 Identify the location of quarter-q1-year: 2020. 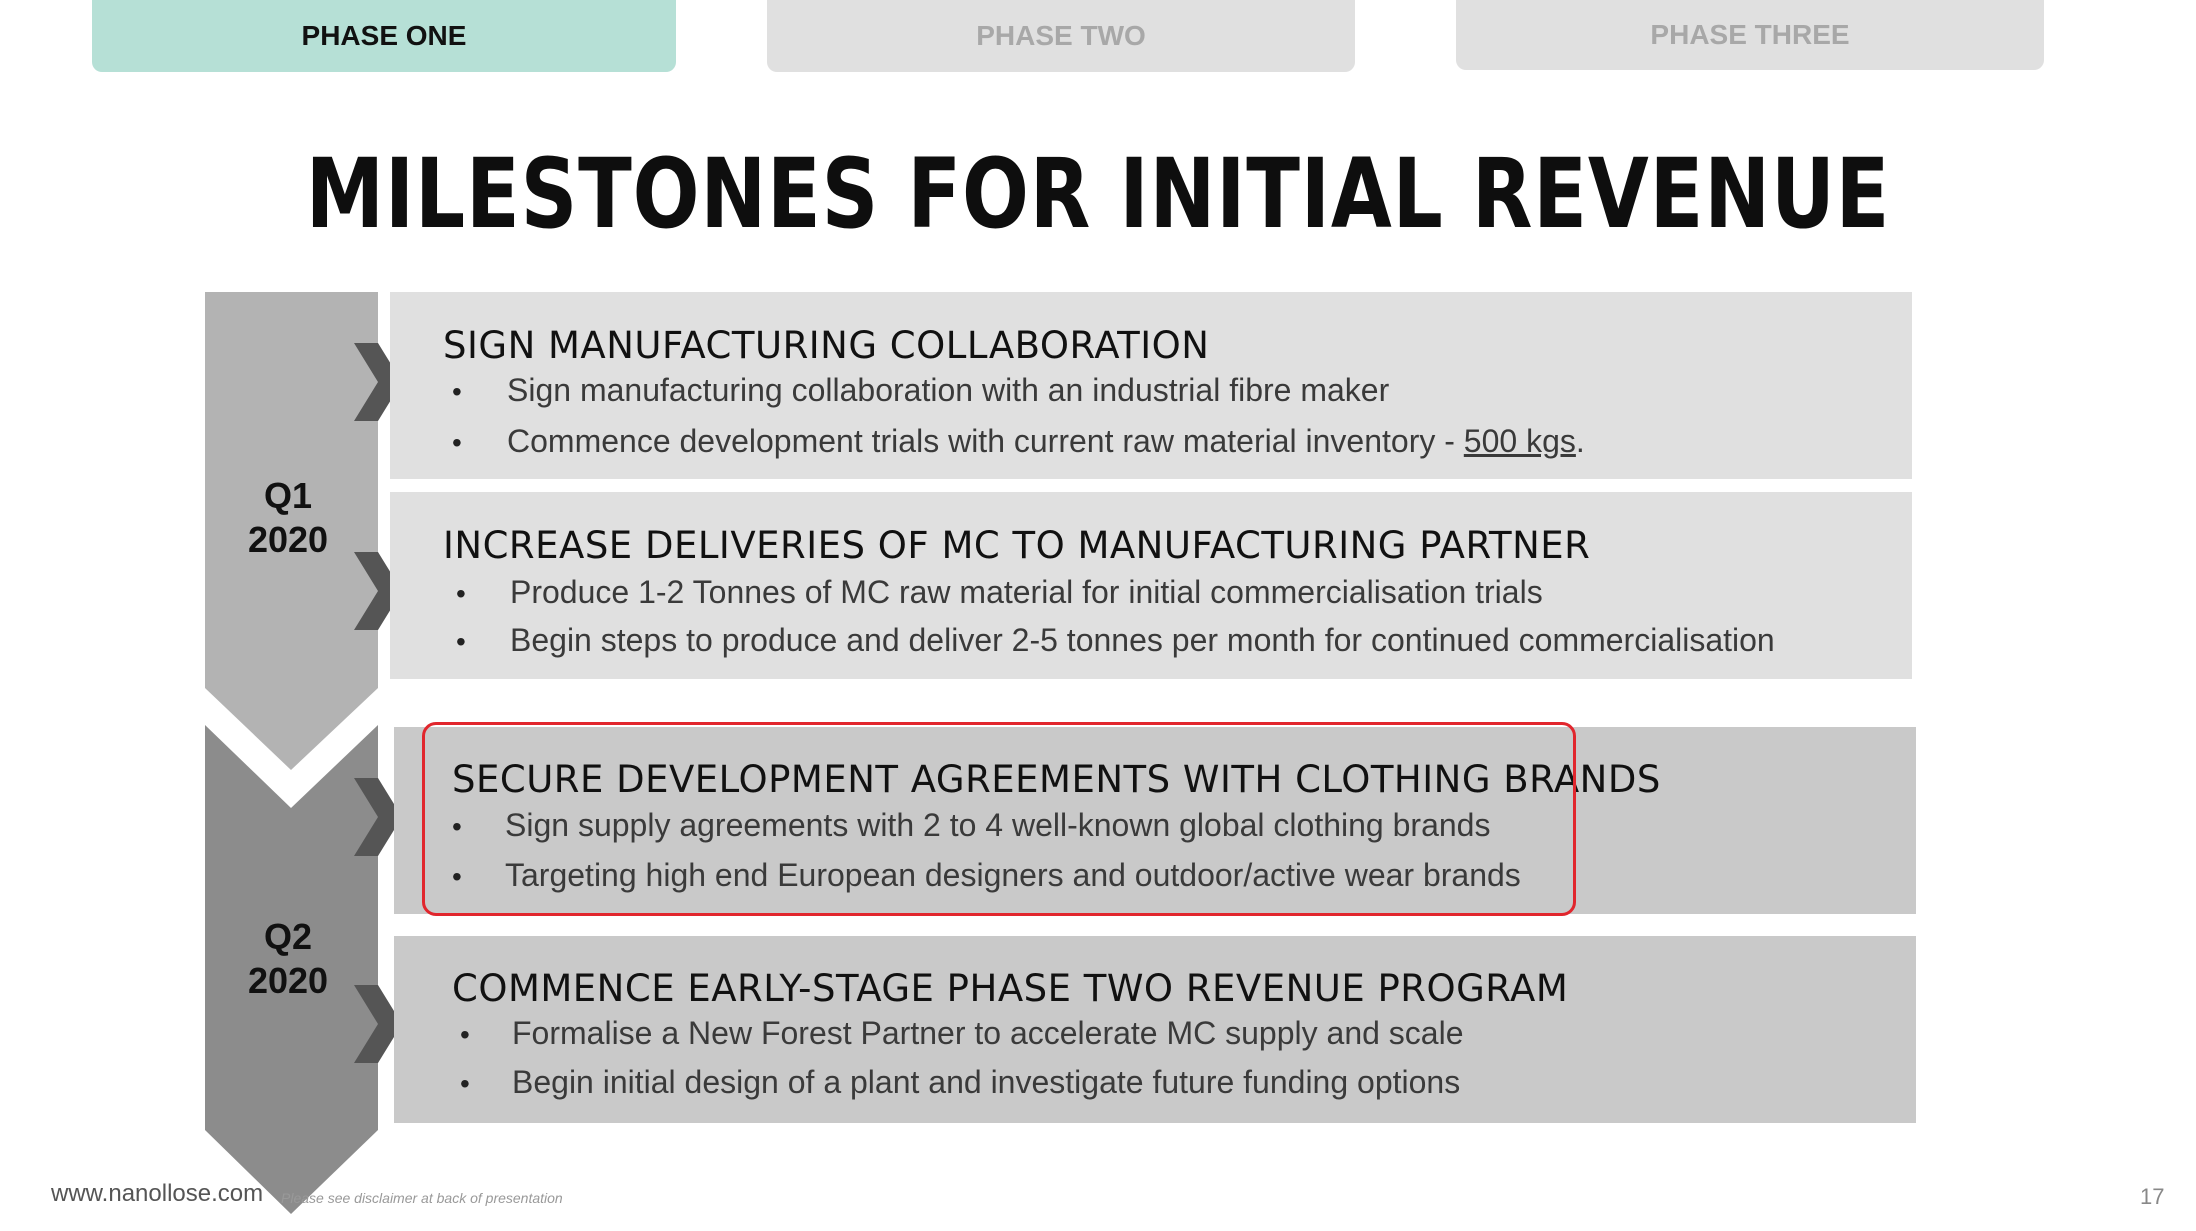
(288, 539).